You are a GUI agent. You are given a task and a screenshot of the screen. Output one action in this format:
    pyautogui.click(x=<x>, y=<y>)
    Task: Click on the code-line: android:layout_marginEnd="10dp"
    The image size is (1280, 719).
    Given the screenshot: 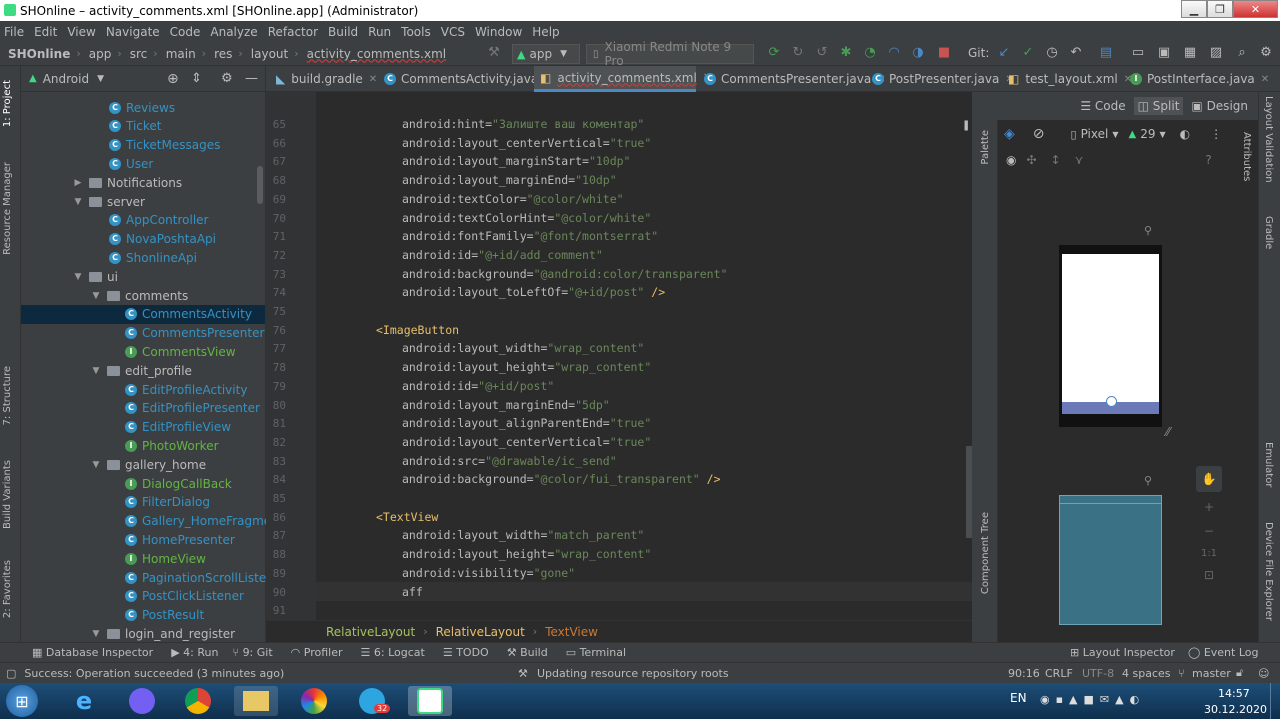 What is the action you would take?
    pyautogui.click(x=509, y=180)
    